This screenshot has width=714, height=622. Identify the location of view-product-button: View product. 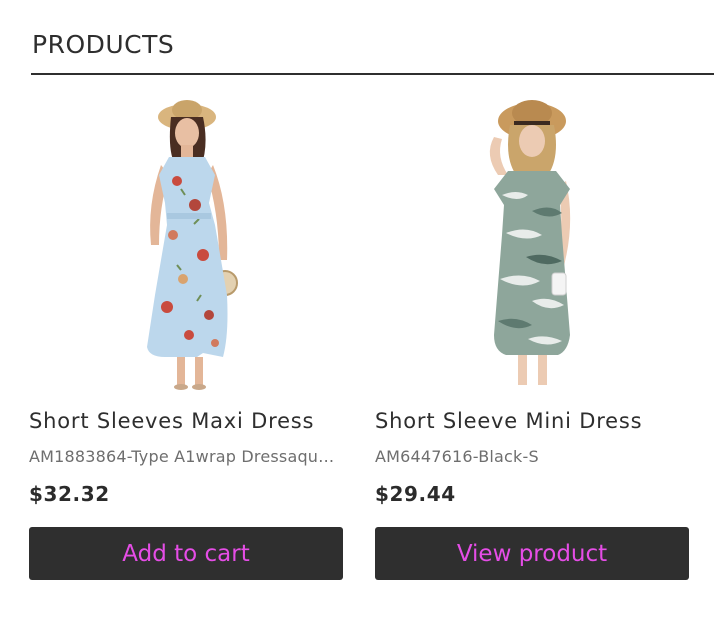
(532, 553).